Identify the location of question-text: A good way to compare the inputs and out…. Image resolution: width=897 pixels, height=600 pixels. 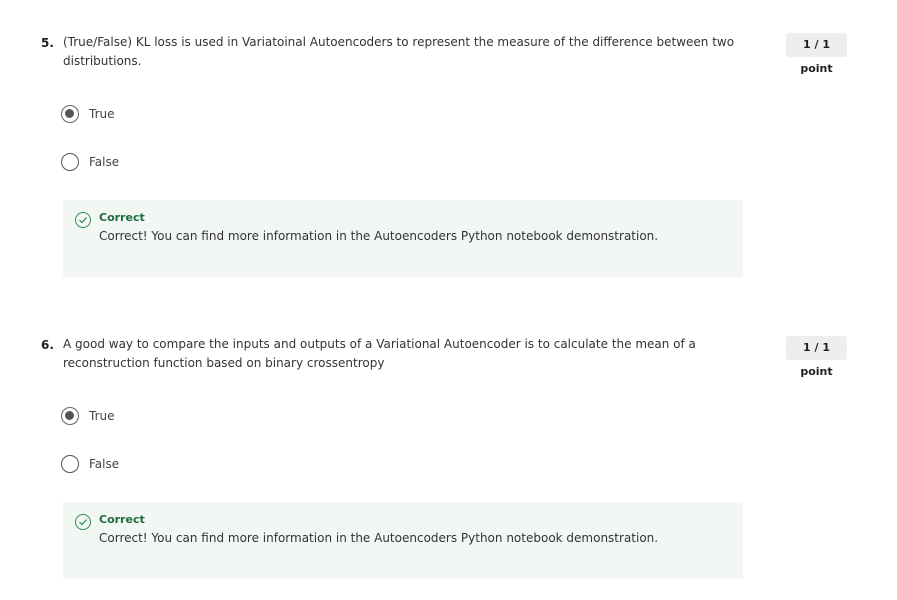
(379, 353).